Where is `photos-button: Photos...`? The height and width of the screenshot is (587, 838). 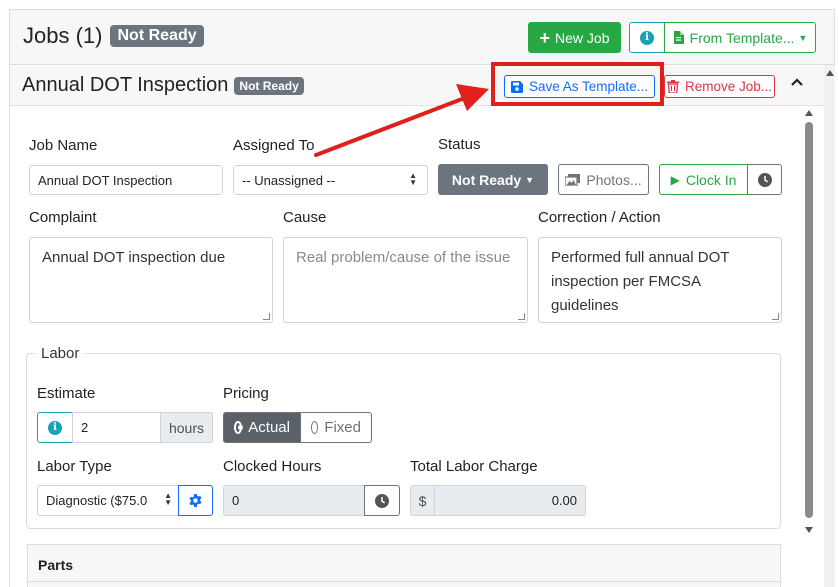
photos-button: Photos... is located at coordinates (603, 179).